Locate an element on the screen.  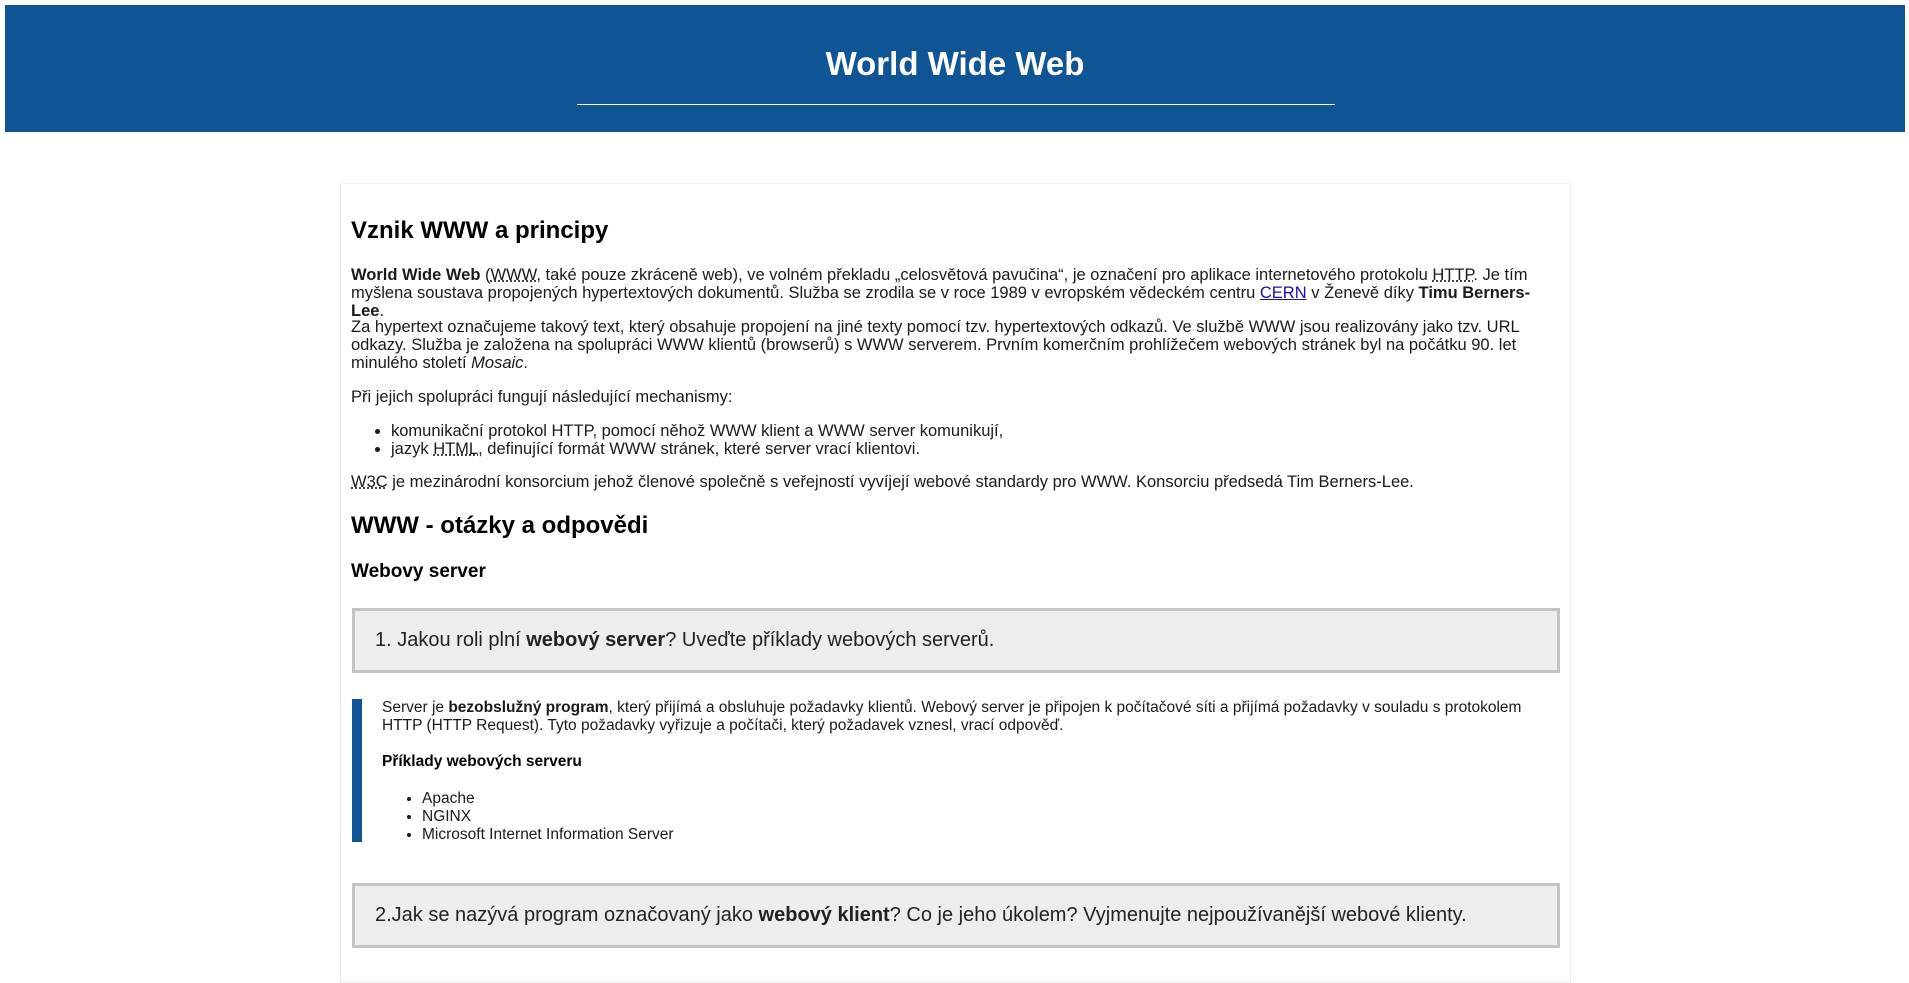
list-item: NGINX is located at coordinates (548, 817).